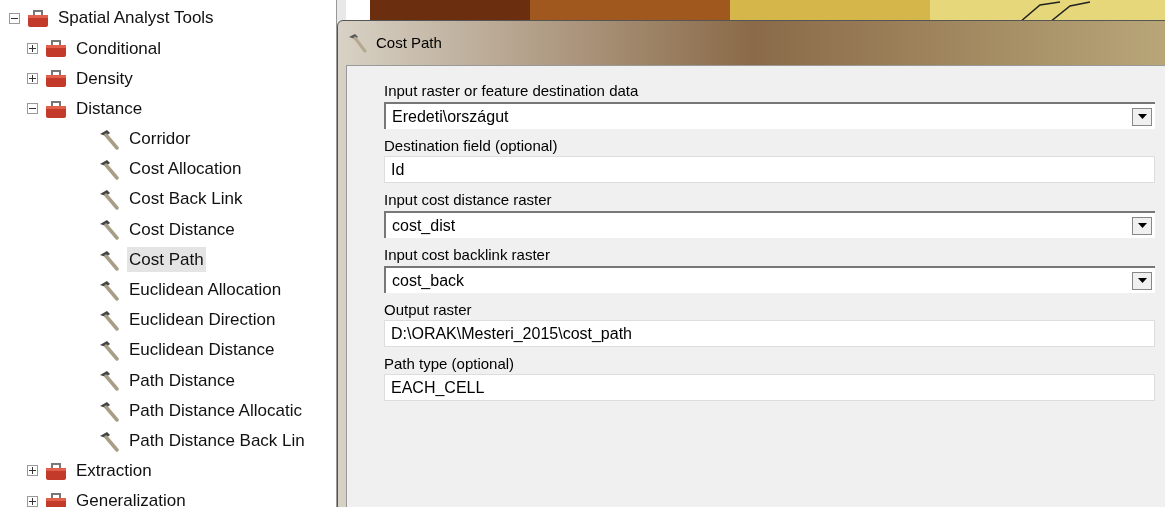 Image resolution: width=1165 pixels, height=507 pixels. Describe the element at coordinates (131, 497) in the screenshot. I see `tree-item: Generalization` at that location.